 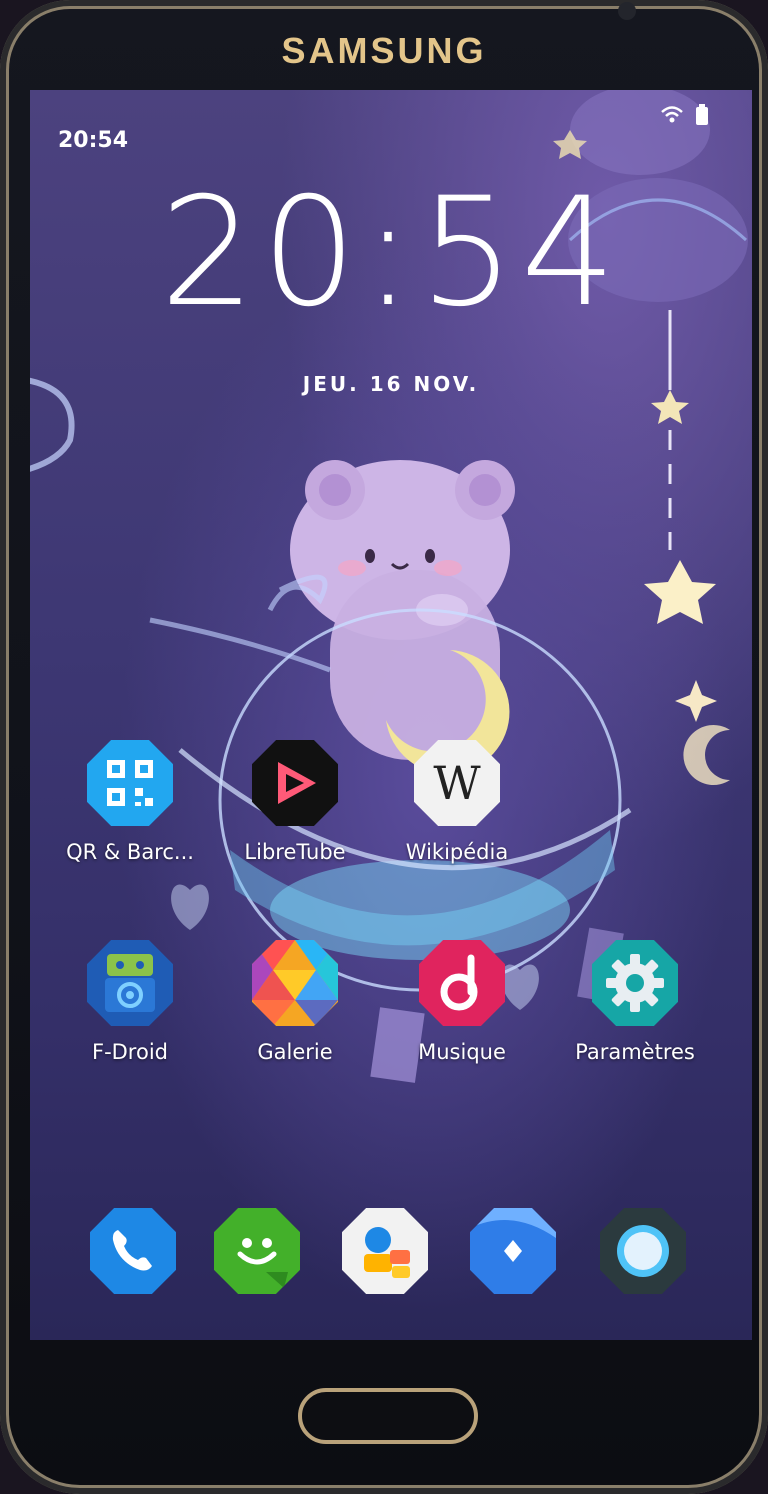 I want to click on sparkle-icon, so click(x=696, y=701).